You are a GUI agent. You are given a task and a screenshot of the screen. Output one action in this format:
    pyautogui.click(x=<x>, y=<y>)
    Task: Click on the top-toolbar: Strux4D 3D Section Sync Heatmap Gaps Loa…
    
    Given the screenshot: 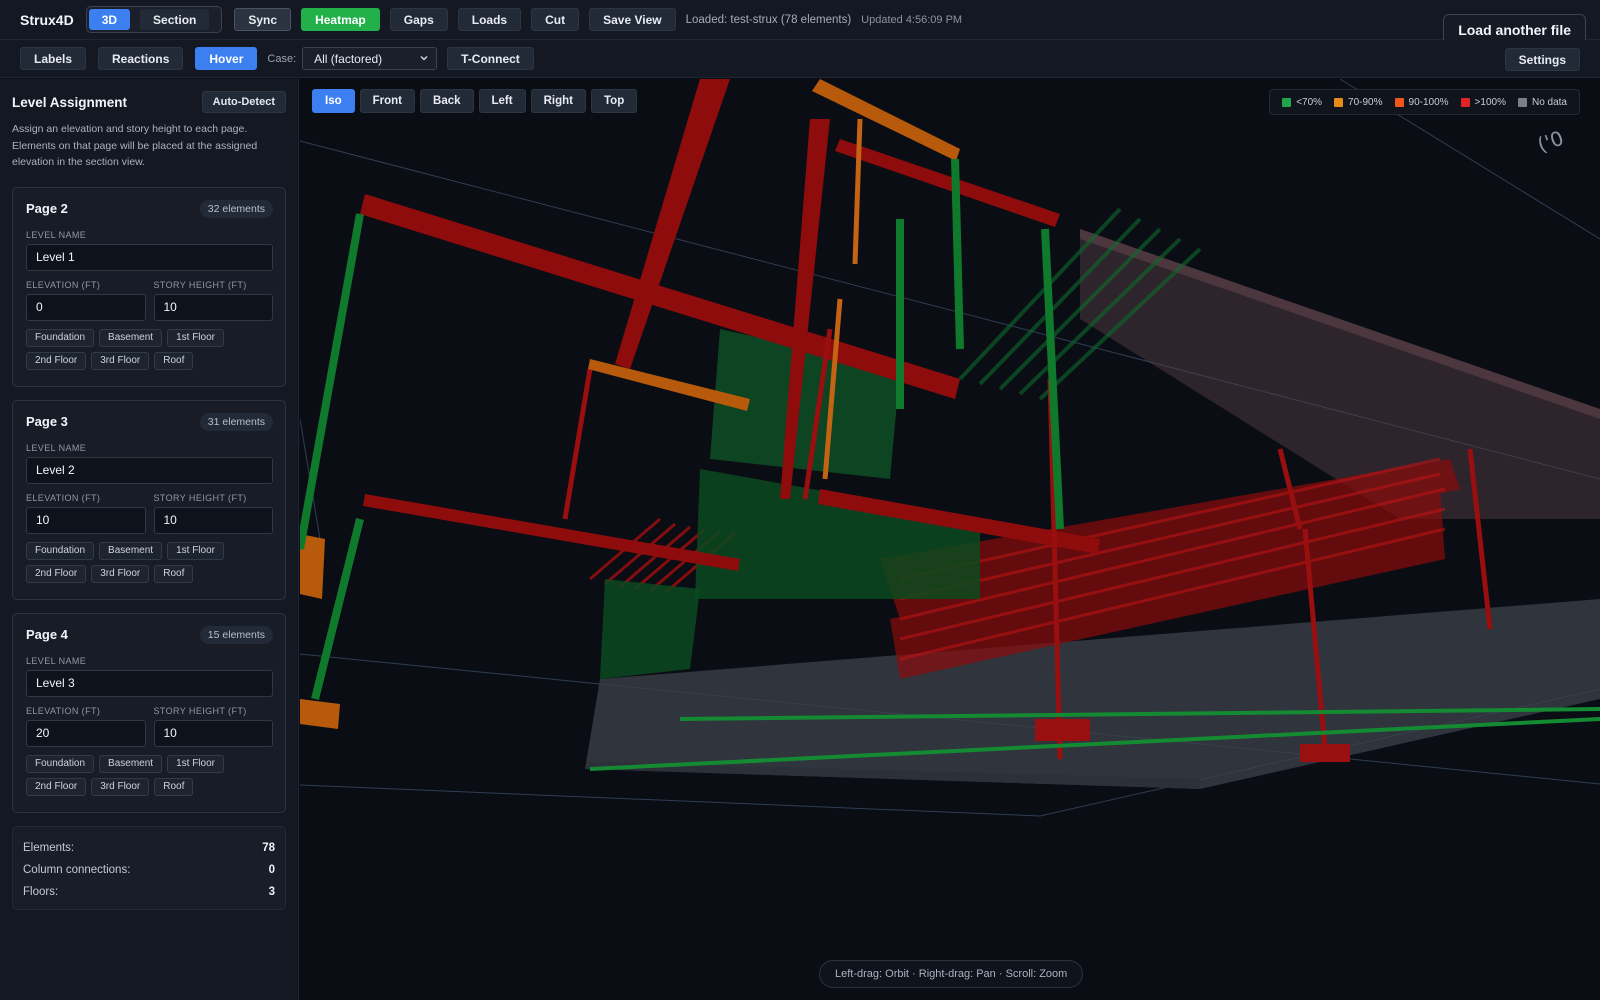 What is the action you would take?
    pyautogui.click(x=800, y=20)
    